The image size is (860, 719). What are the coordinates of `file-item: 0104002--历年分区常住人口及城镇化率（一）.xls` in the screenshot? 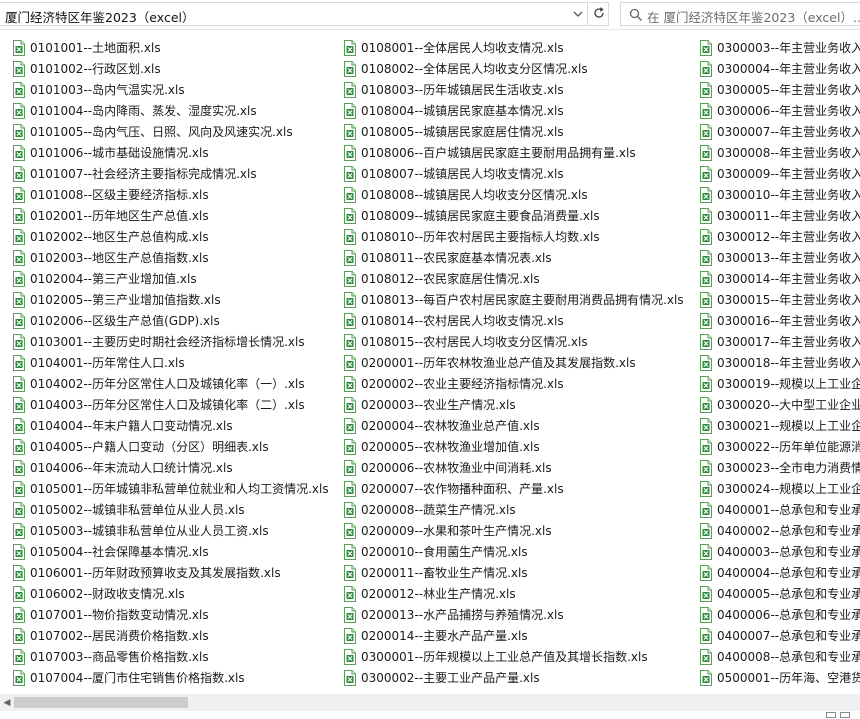 It's located at (170, 383).